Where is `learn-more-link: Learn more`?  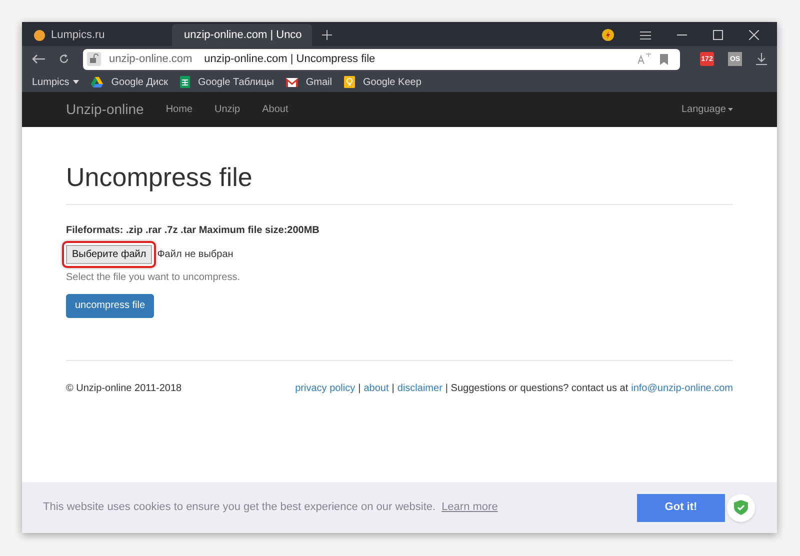 learn-more-link: Learn more is located at coordinates (470, 507).